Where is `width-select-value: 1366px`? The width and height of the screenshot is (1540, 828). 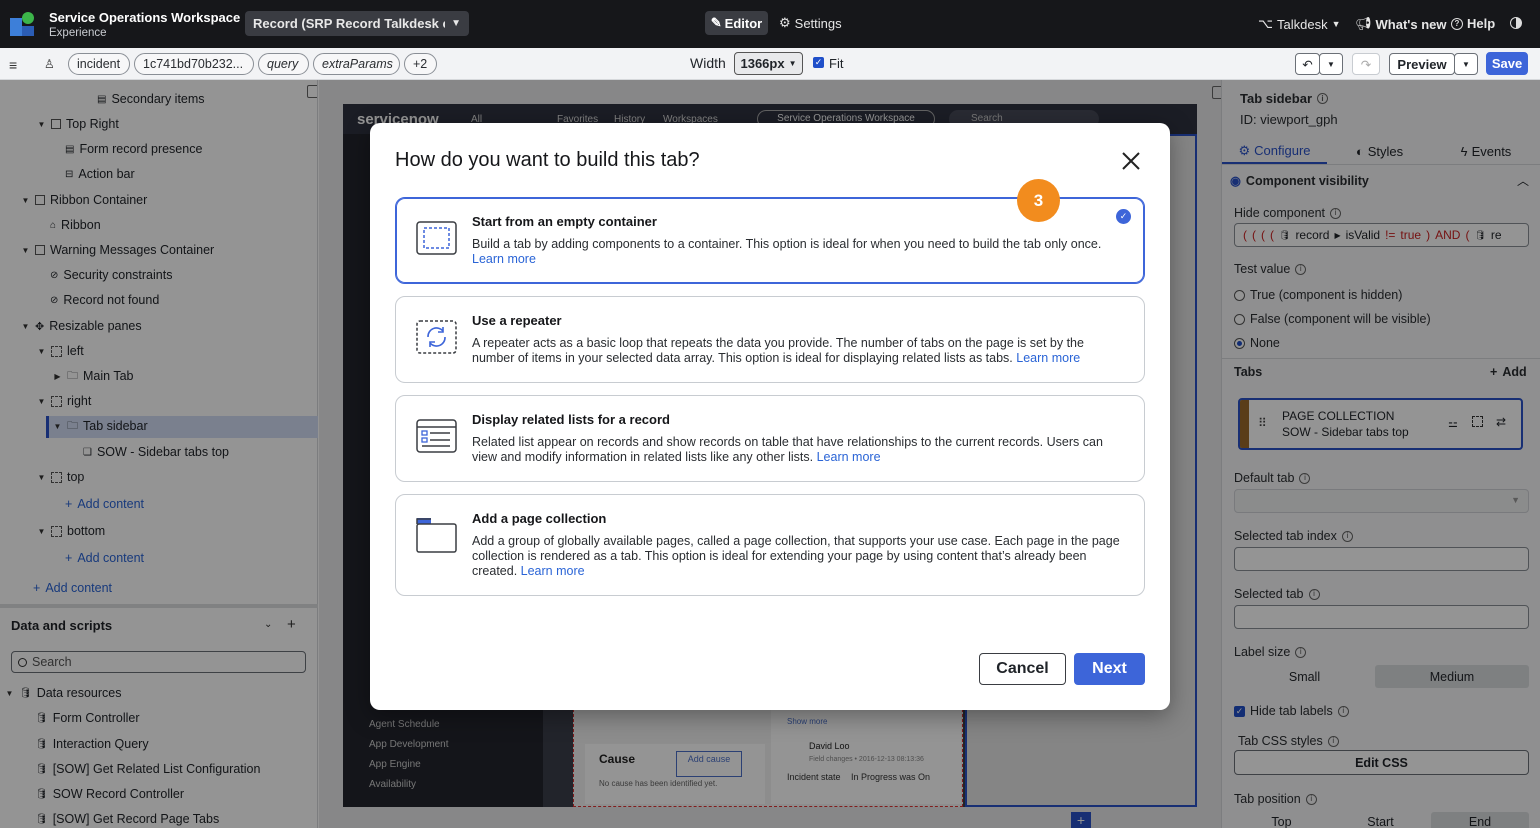
width-select-value: 1366px is located at coordinates (762, 63).